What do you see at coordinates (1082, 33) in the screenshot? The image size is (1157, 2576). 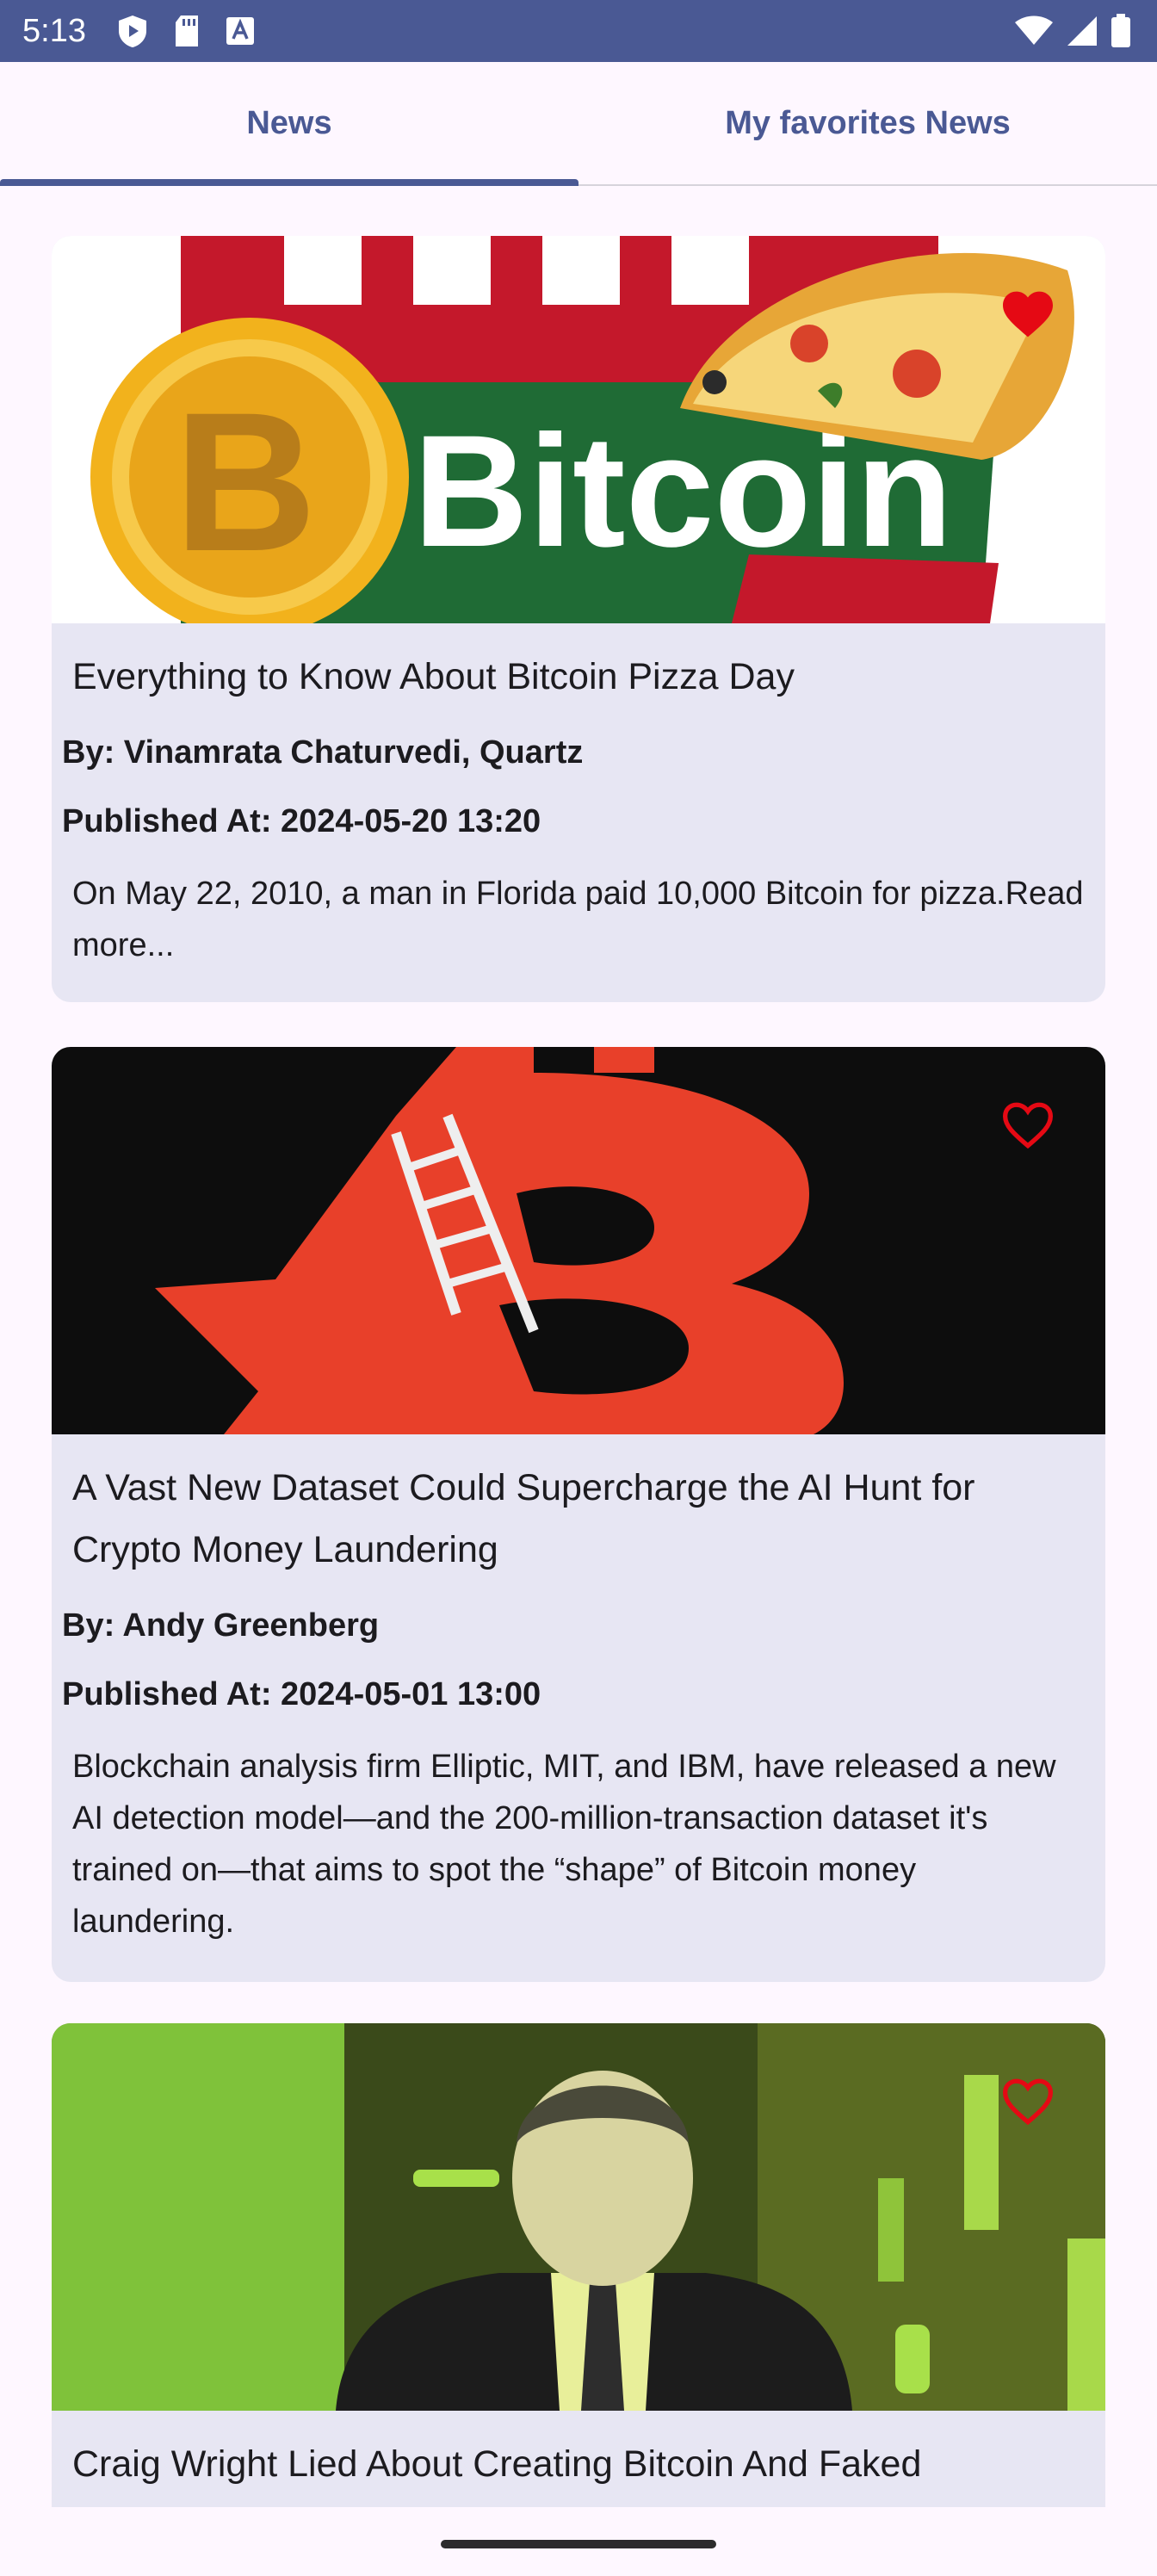 I see `cell-signal-icon` at bounding box center [1082, 33].